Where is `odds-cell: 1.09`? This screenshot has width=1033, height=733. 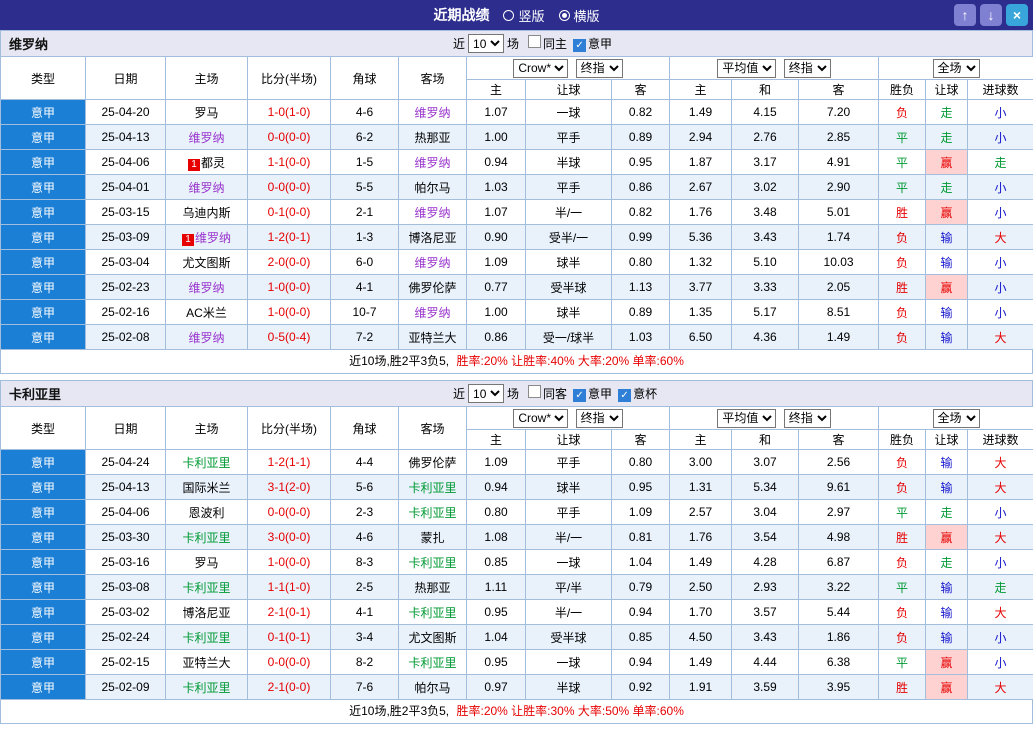 odds-cell: 1.09 is located at coordinates (496, 462).